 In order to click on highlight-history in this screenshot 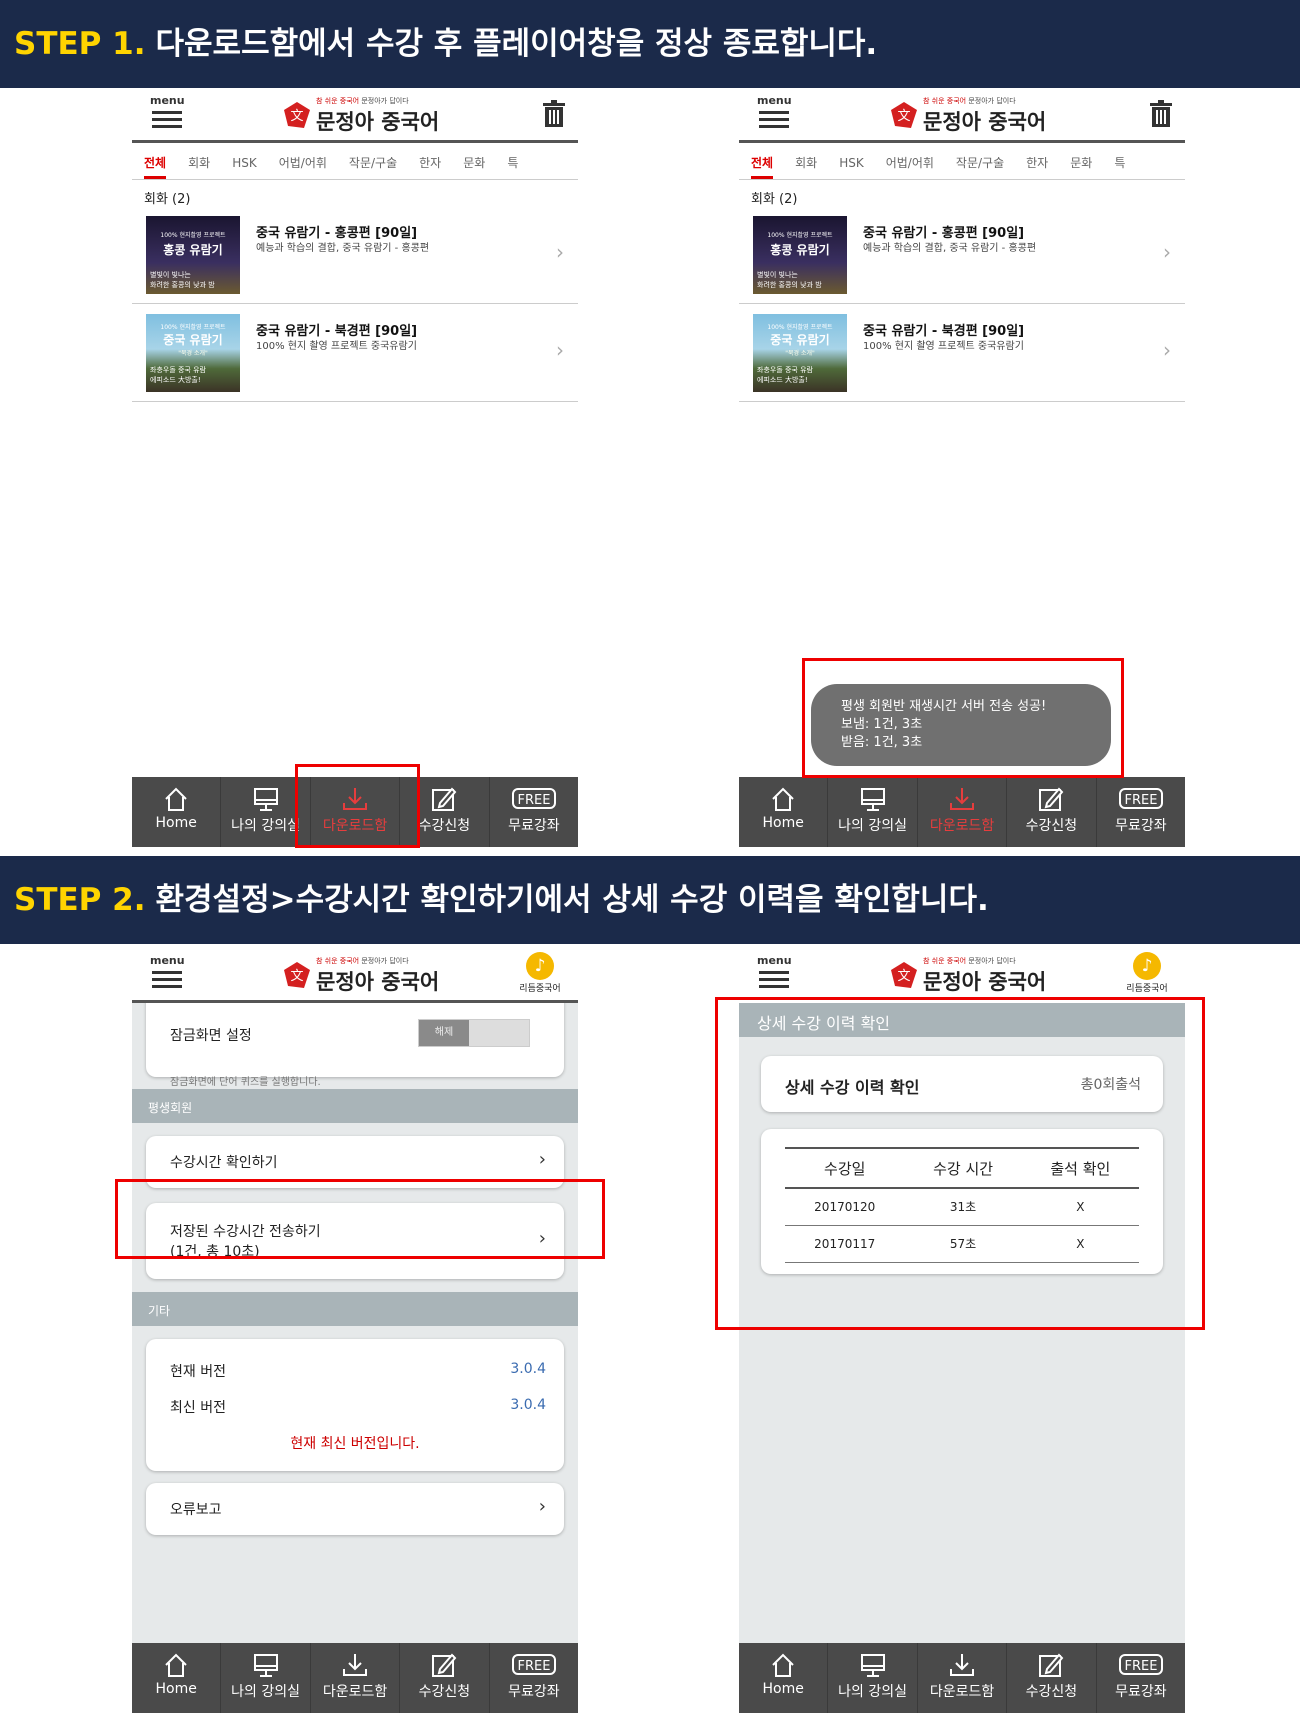, I will do `click(960, 1163)`.